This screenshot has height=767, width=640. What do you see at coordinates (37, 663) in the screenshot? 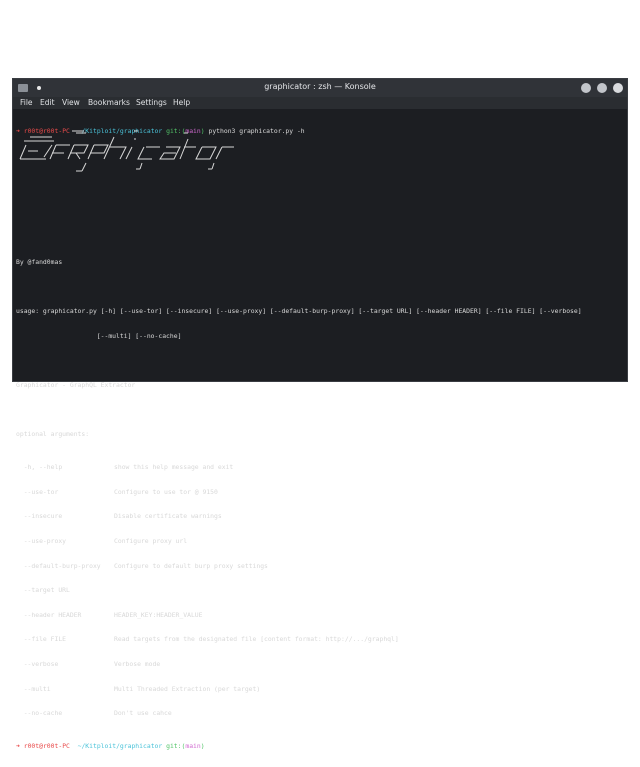
I see `option-flag: --verbose` at bounding box center [37, 663].